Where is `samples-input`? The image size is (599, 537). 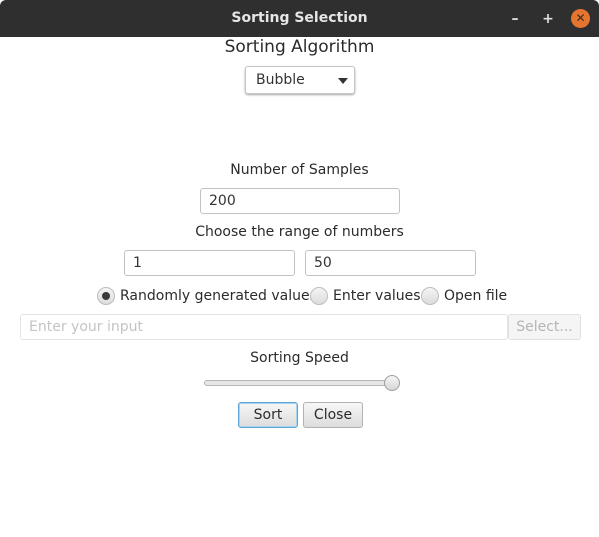 samples-input is located at coordinates (300, 201).